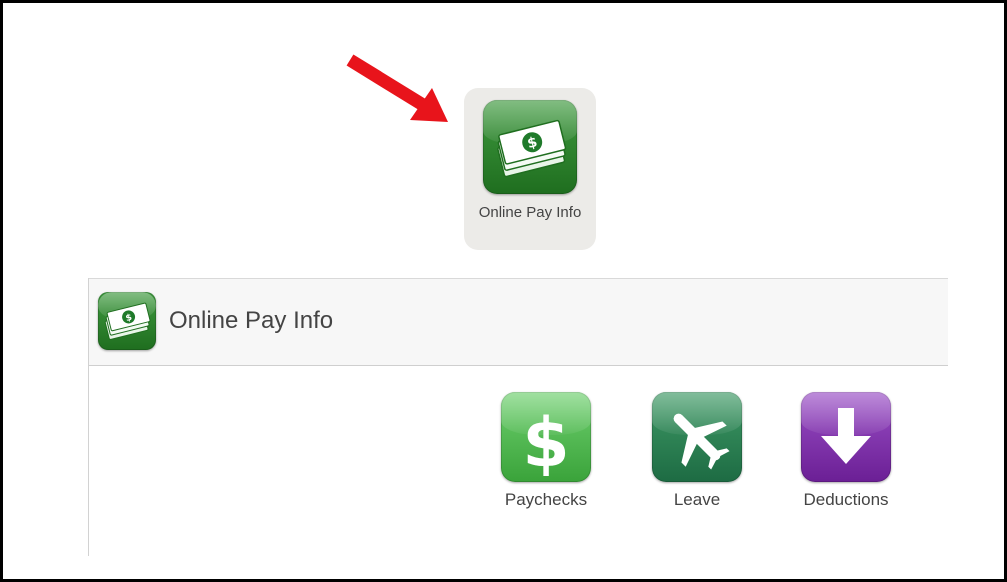  Describe the element at coordinates (518, 322) in the screenshot. I see `panel-header: $ Online Pay Info` at that location.